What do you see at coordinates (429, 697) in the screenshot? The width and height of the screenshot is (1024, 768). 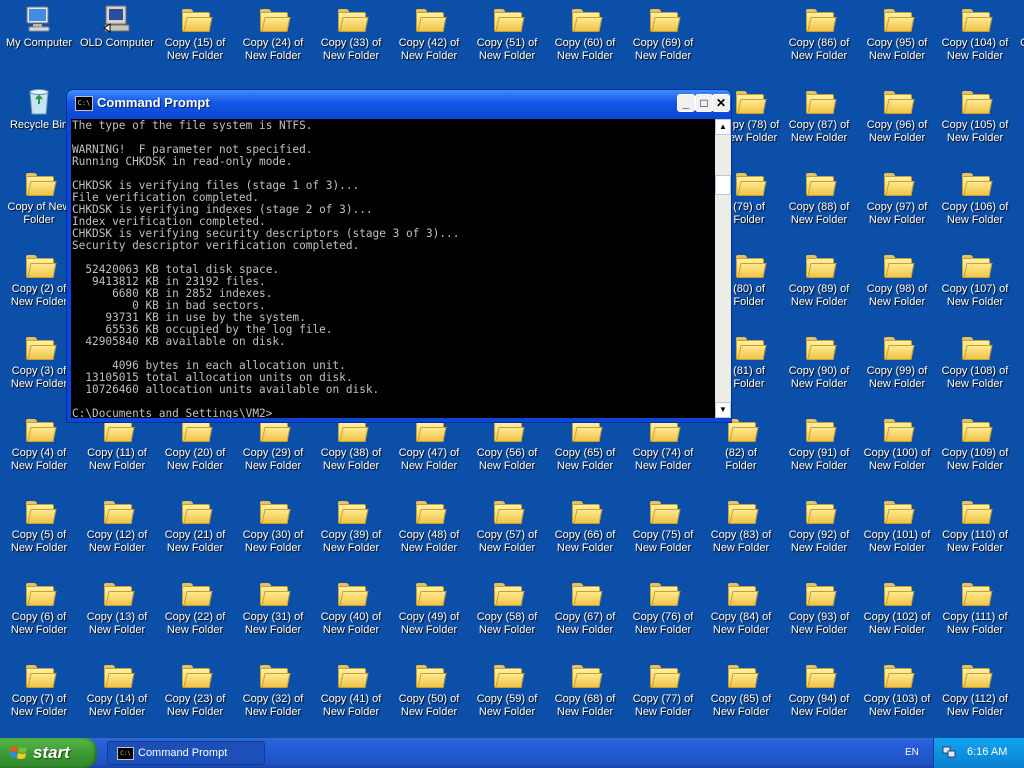 I see `desktop-icon-folder: Copy (50) of New Folder` at bounding box center [429, 697].